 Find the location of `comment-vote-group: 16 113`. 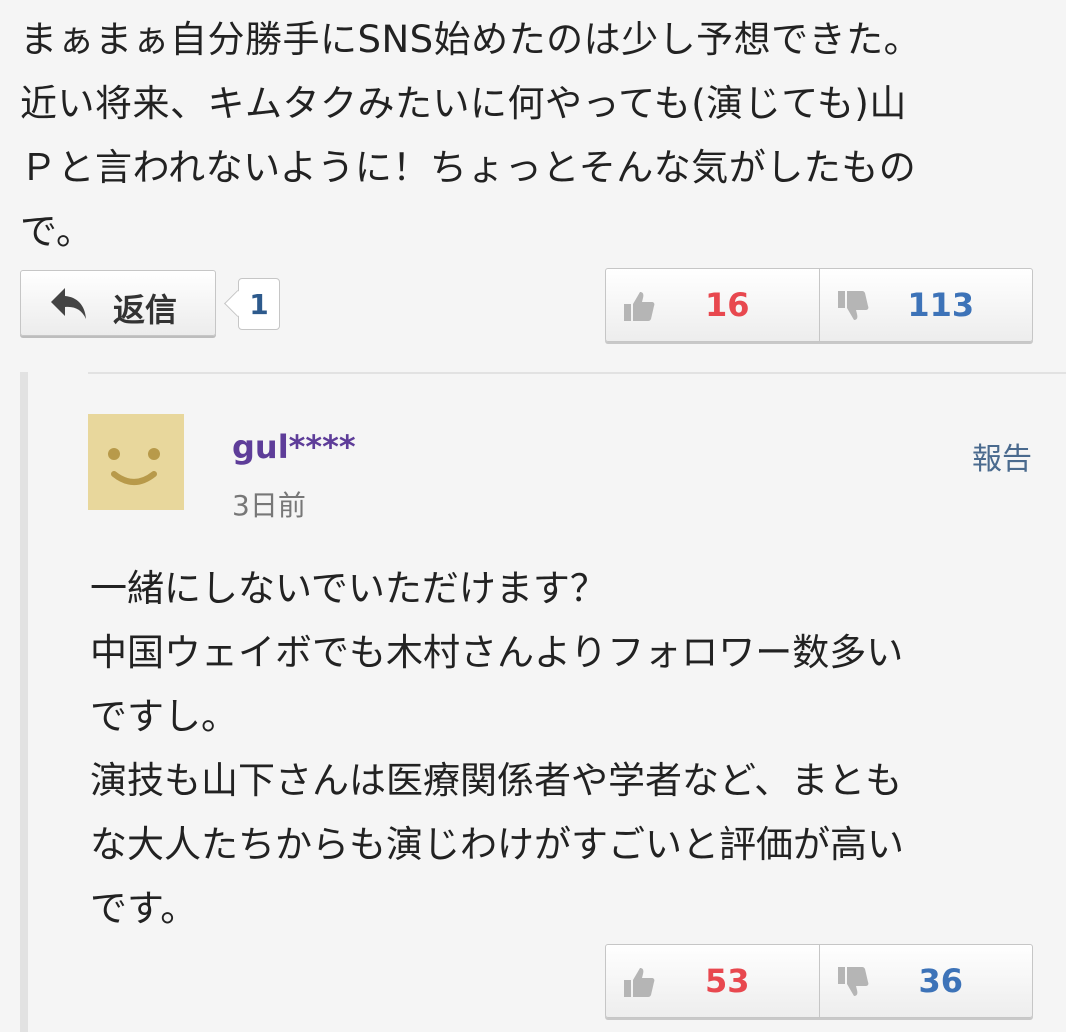

comment-vote-group: 16 113 is located at coordinates (819, 305).